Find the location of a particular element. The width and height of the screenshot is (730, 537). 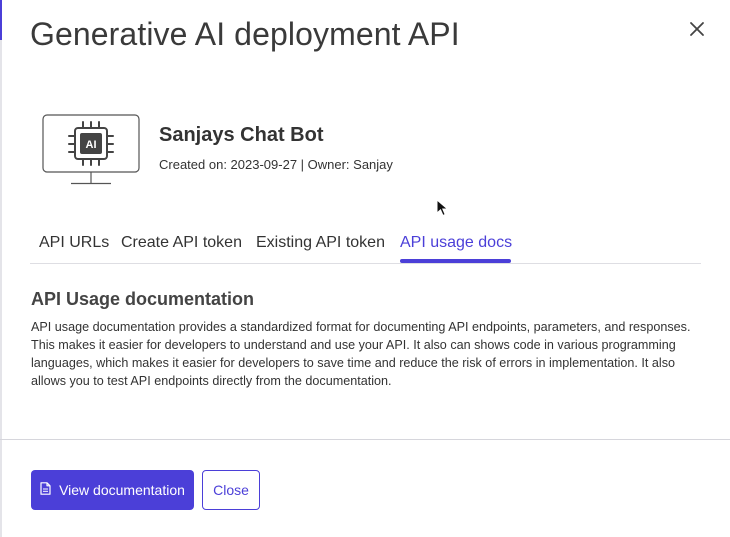

left-edge-accent is located at coordinates (1, 20).